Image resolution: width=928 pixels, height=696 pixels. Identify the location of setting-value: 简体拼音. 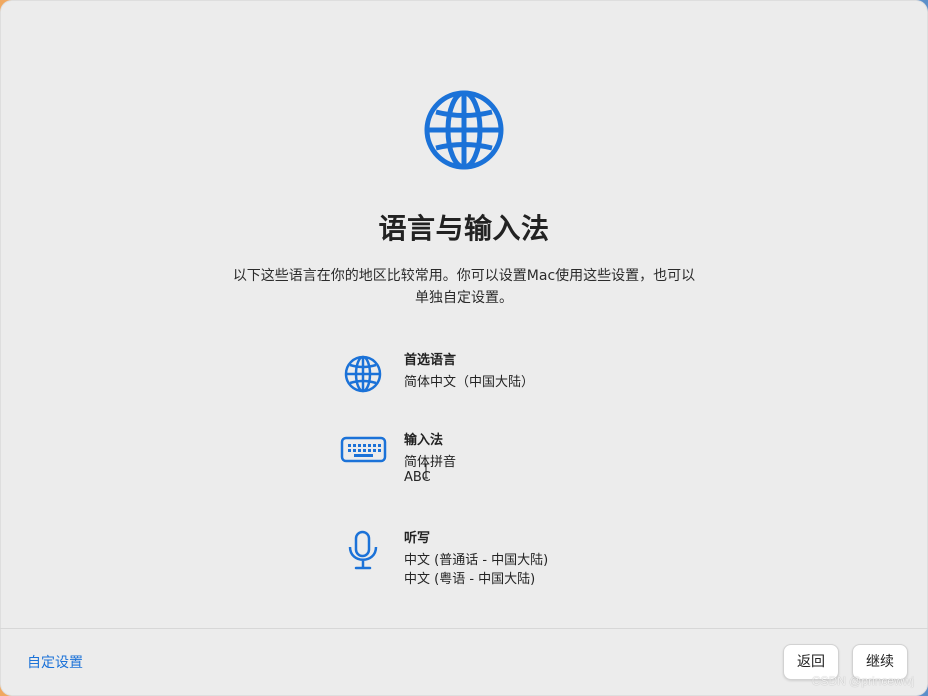
(430, 462).